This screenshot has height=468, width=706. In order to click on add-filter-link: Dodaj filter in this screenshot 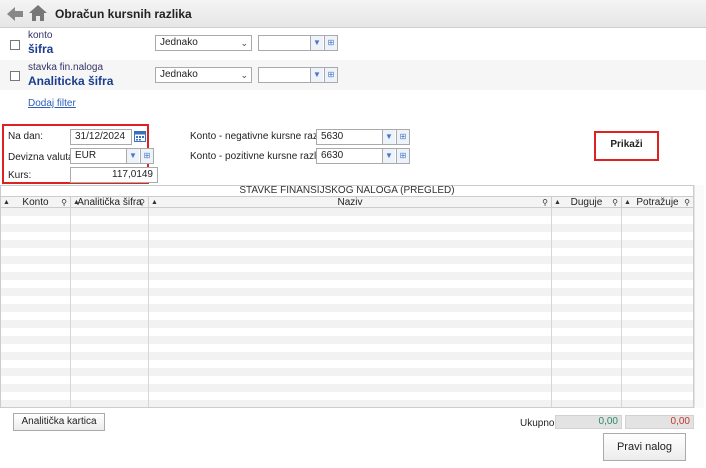, I will do `click(52, 103)`.